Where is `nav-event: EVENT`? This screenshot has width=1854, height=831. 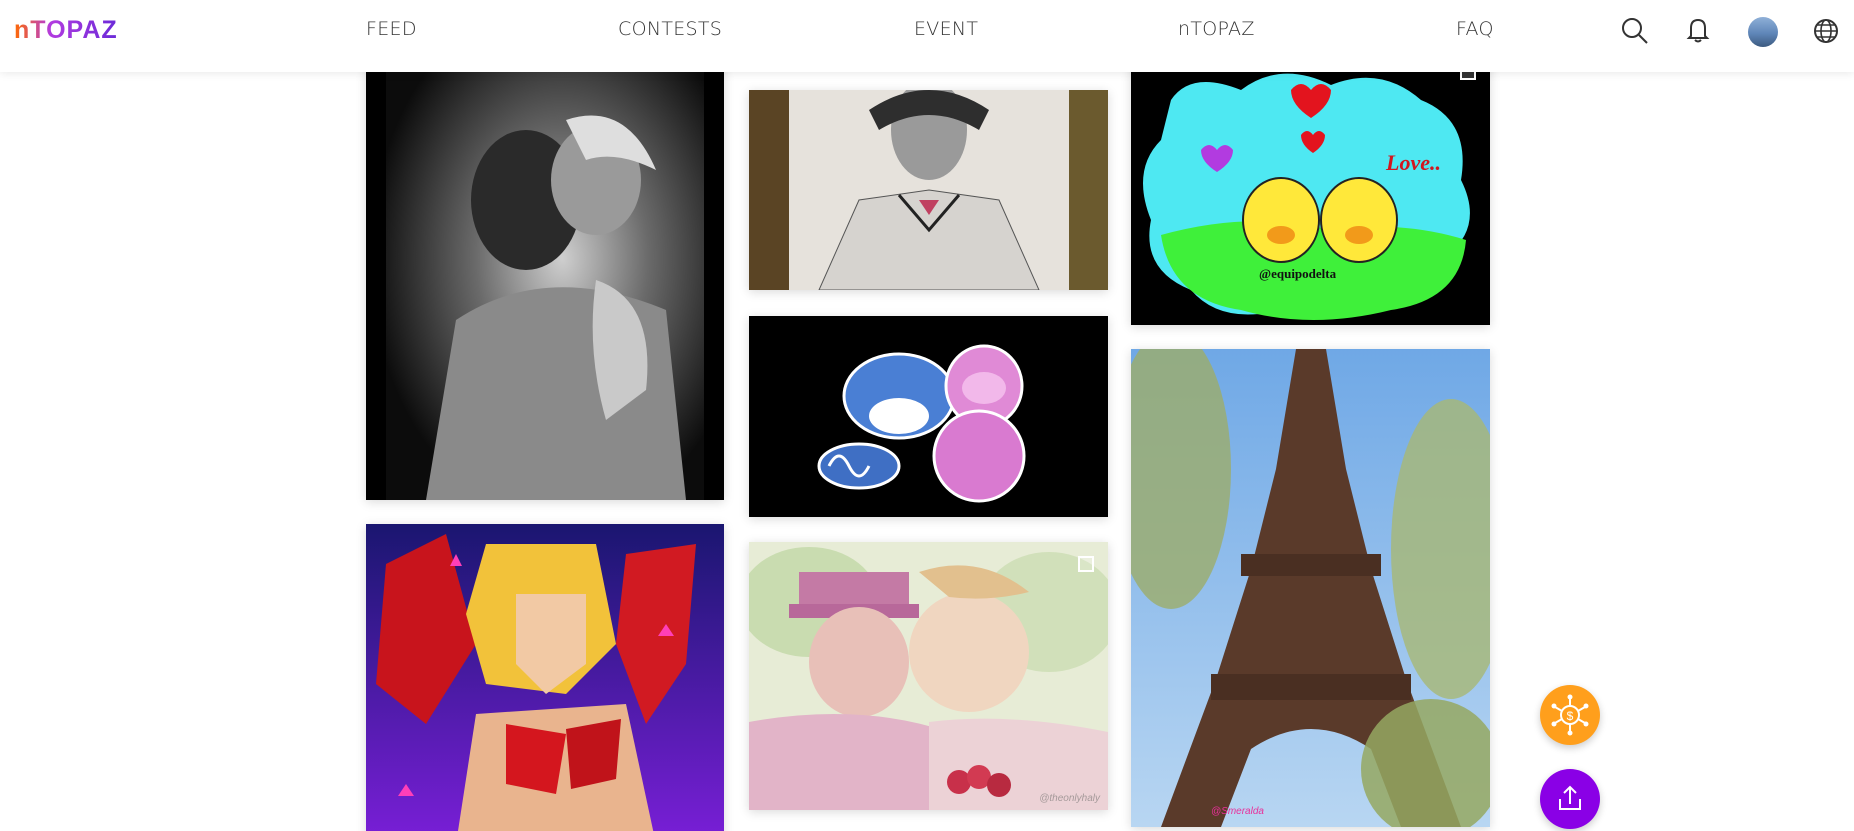 nav-event: EVENT is located at coordinates (946, 29).